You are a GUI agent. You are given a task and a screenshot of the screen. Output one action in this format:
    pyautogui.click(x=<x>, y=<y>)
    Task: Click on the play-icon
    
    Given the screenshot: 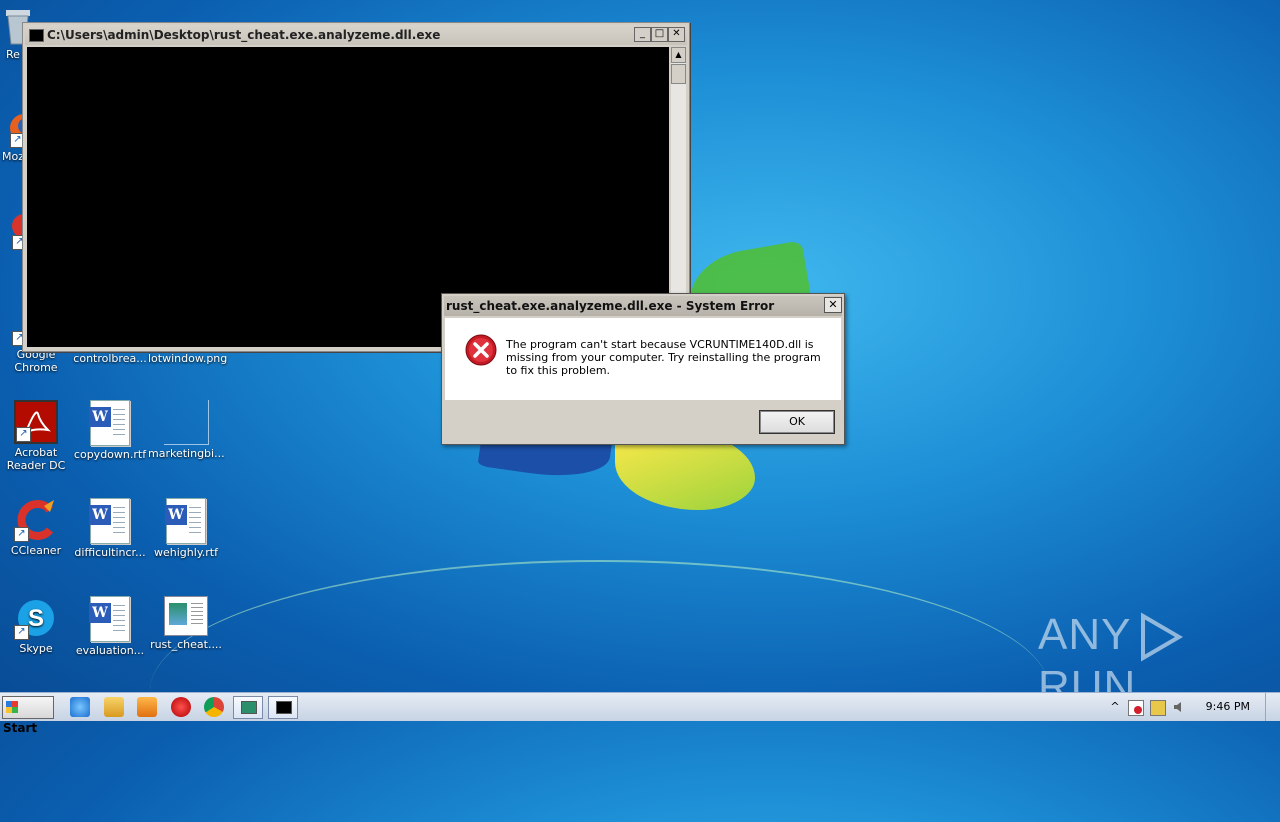 What is the action you would take?
    pyautogui.click(x=1160, y=637)
    